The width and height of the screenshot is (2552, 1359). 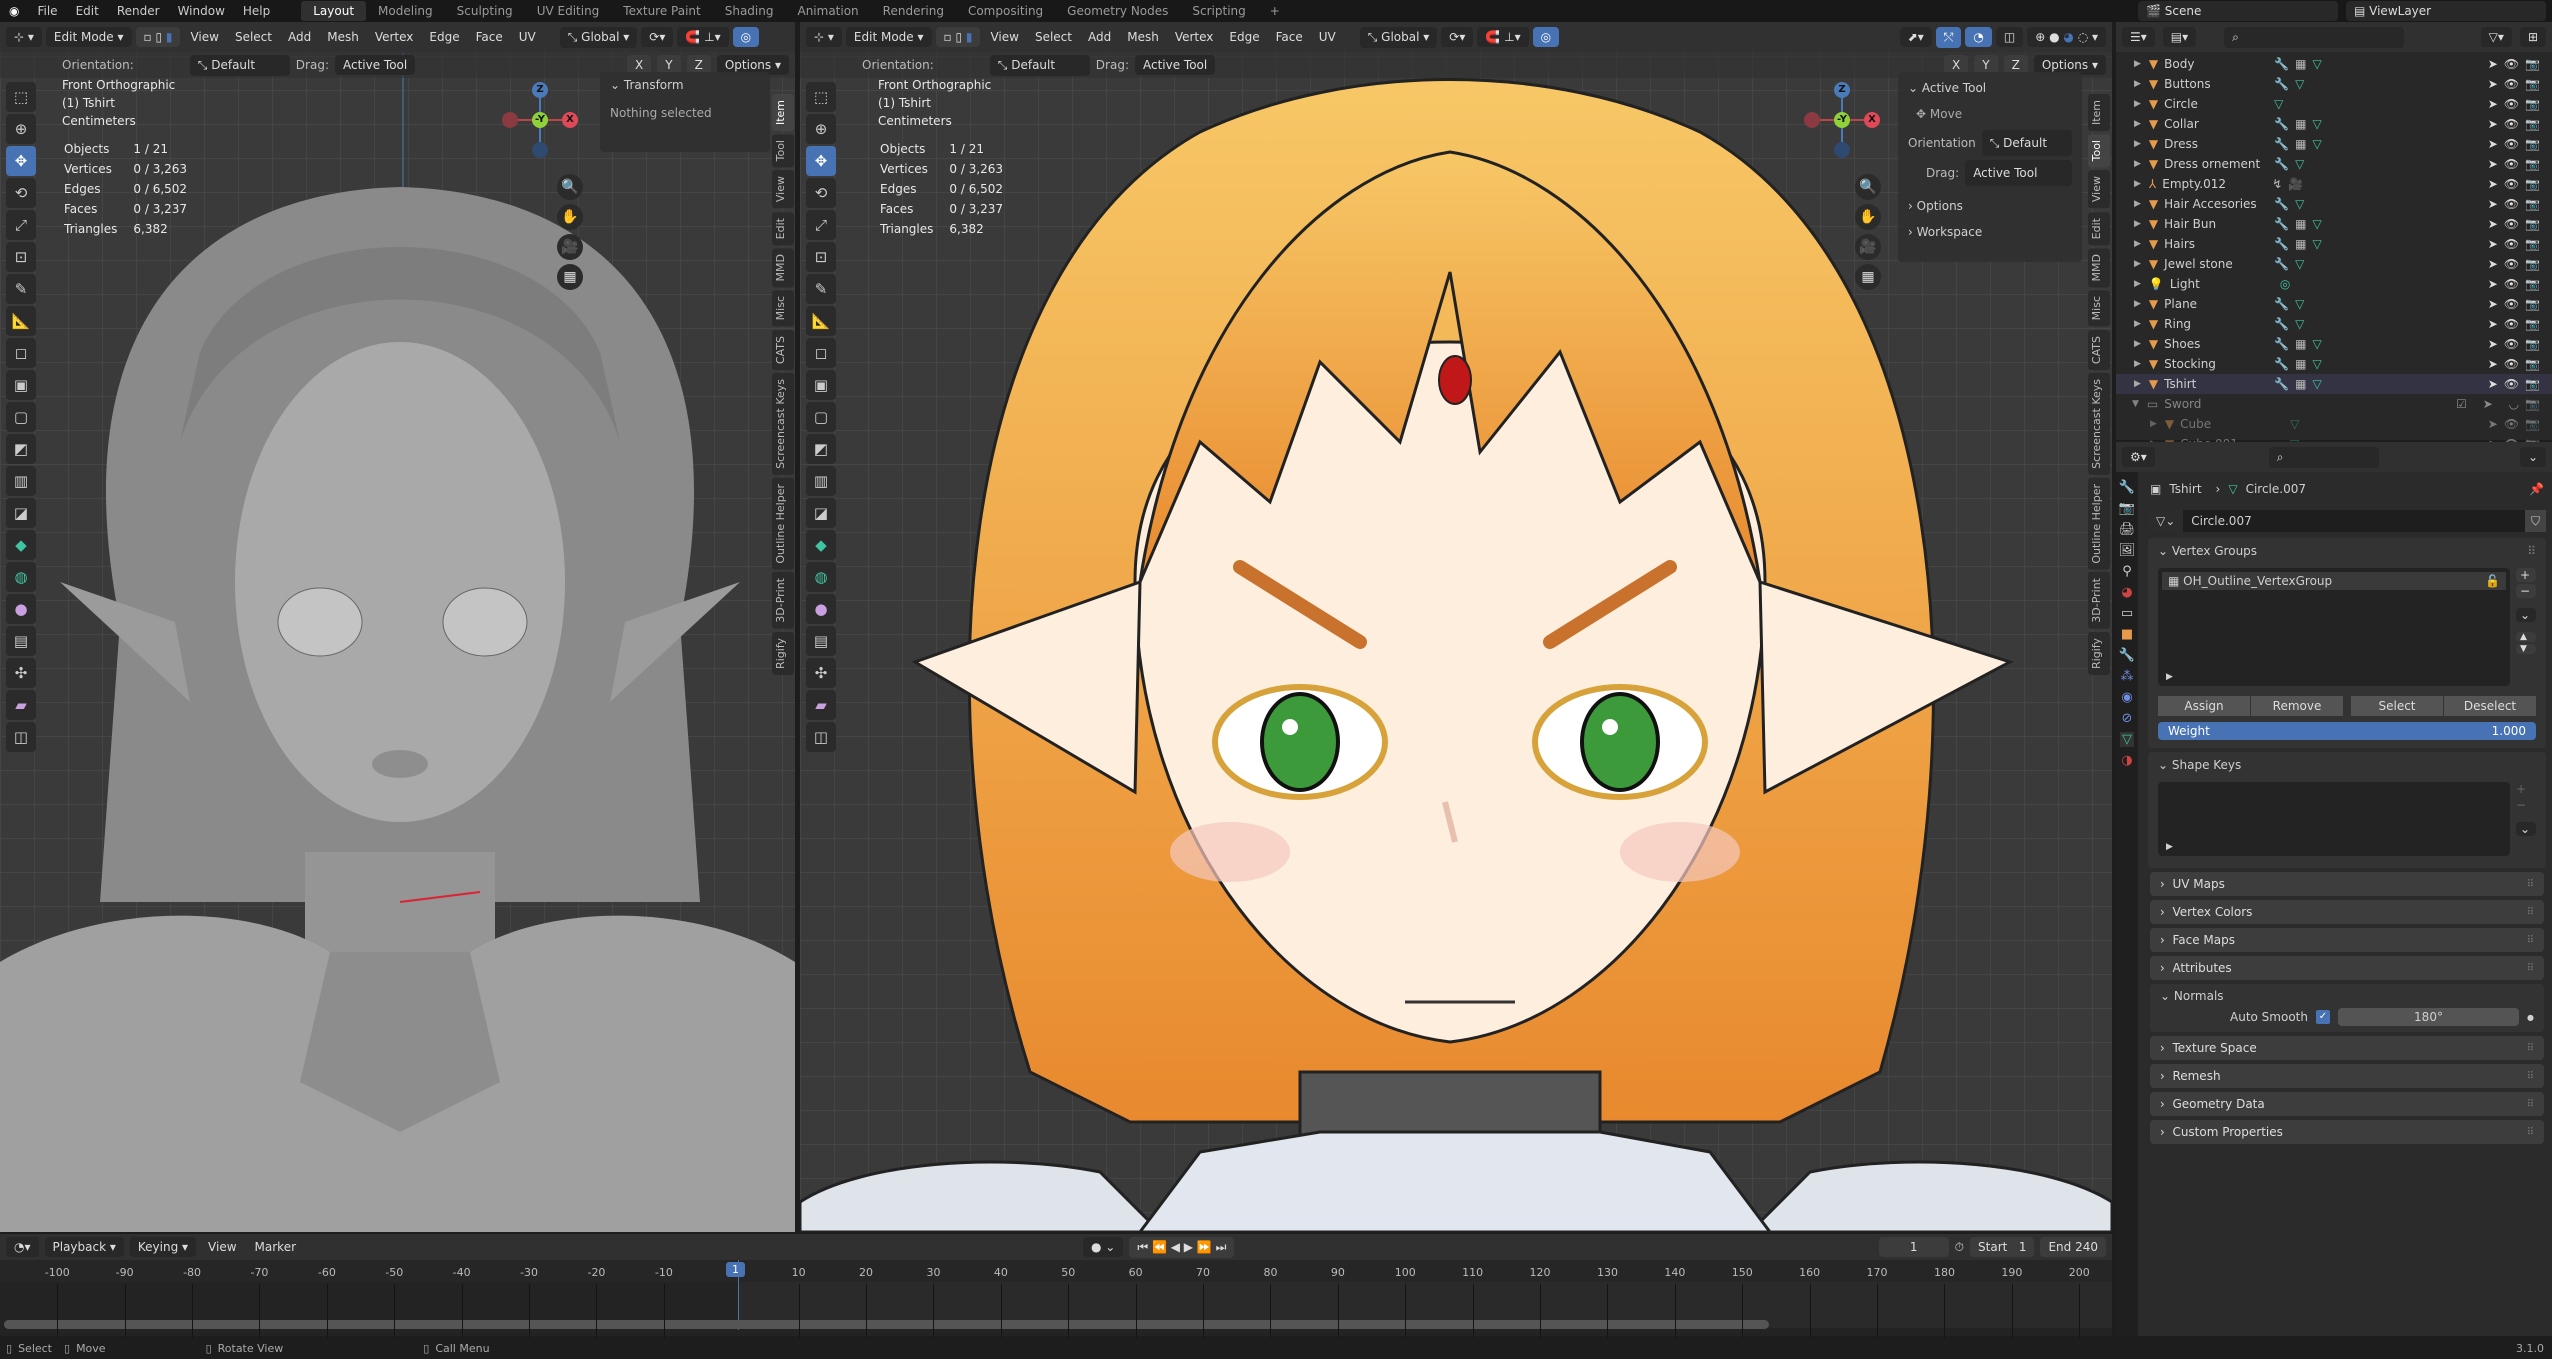 I want to click on rip-icon: ◫, so click(x=821, y=737).